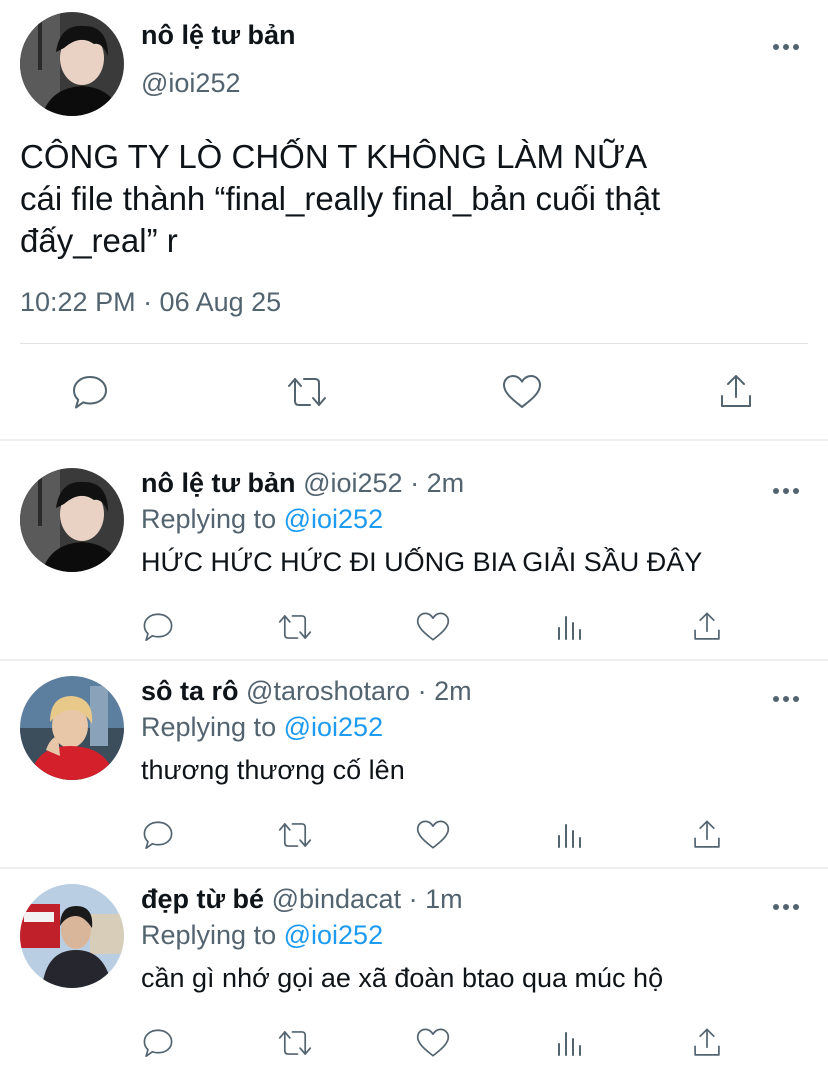 The height and width of the screenshot is (1074, 828). I want to click on display-name: đẹp từ bé, so click(202, 899).